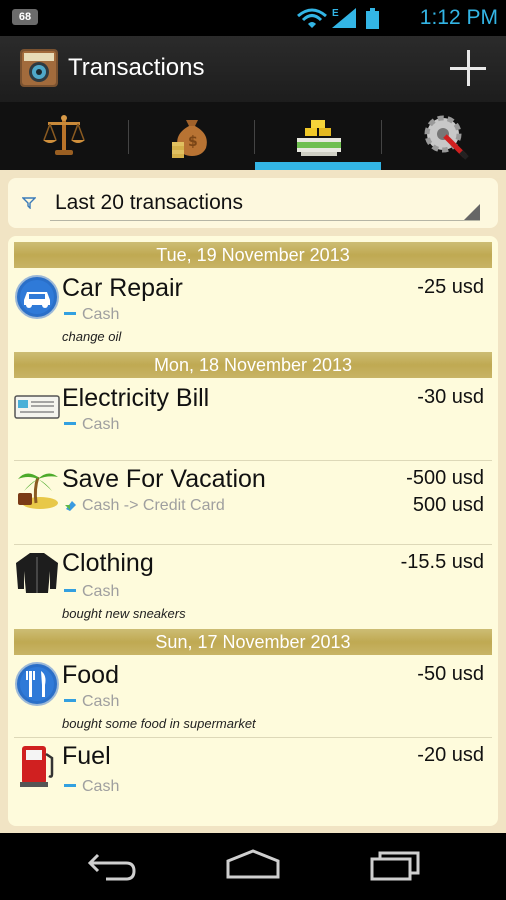 Image resolution: width=506 pixels, height=900 pixels. Describe the element at coordinates (395, 865) in the screenshot. I see `recent-apps-icon` at that location.